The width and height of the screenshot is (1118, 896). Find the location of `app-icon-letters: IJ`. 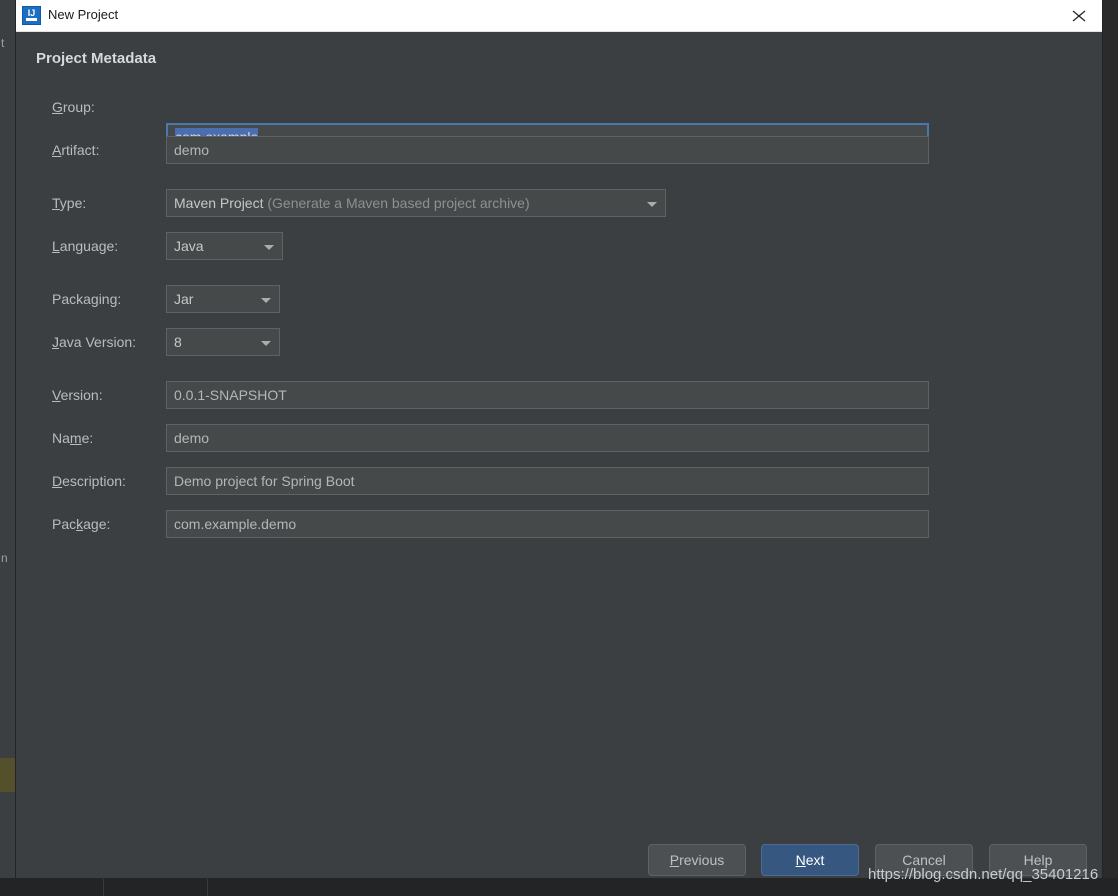

app-icon-letters: IJ is located at coordinates (31, 13).